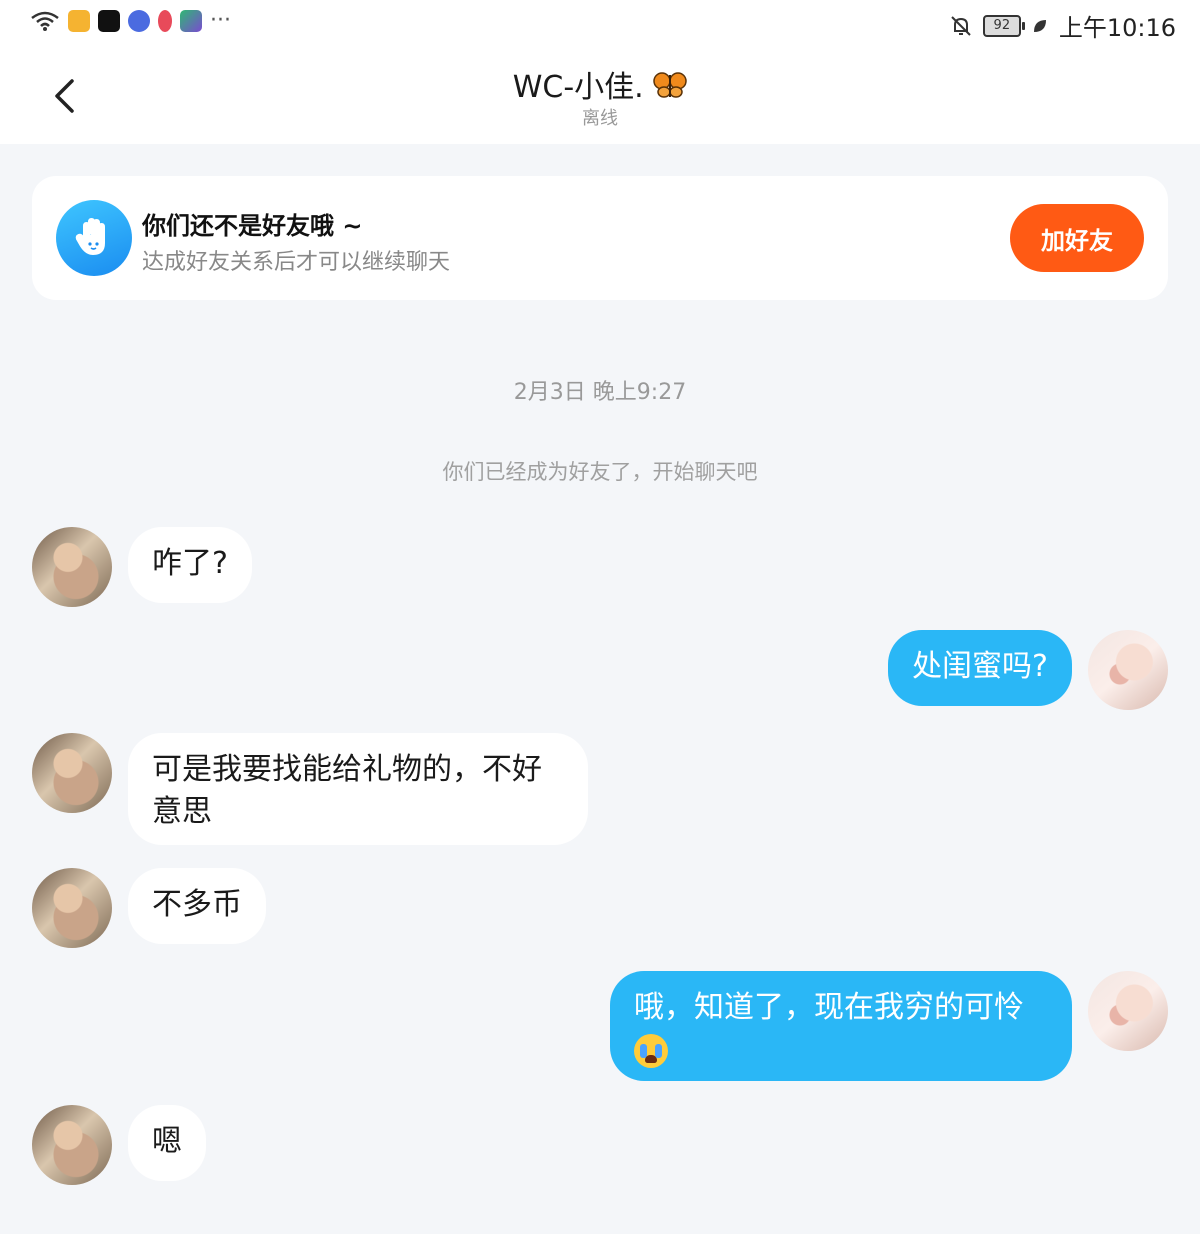 This screenshot has height=1234, width=1200. Describe the element at coordinates (980, 668) in the screenshot. I see `message-bubble: 处闺蜜吗?` at that location.